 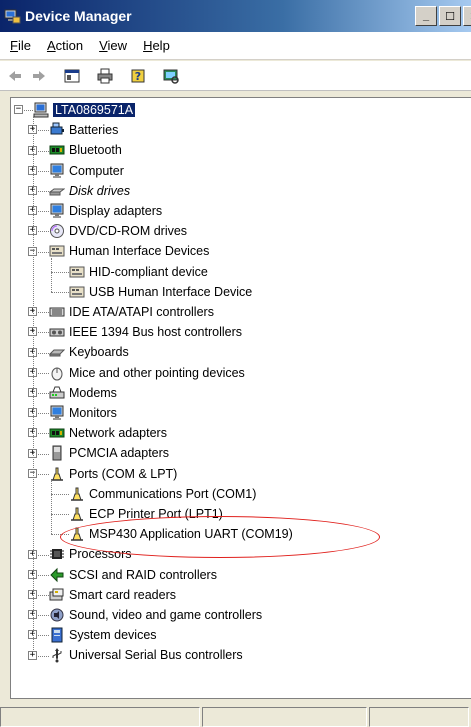 What do you see at coordinates (100, 554) in the screenshot?
I see `tree-item-label: Processors` at bounding box center [100, 554].